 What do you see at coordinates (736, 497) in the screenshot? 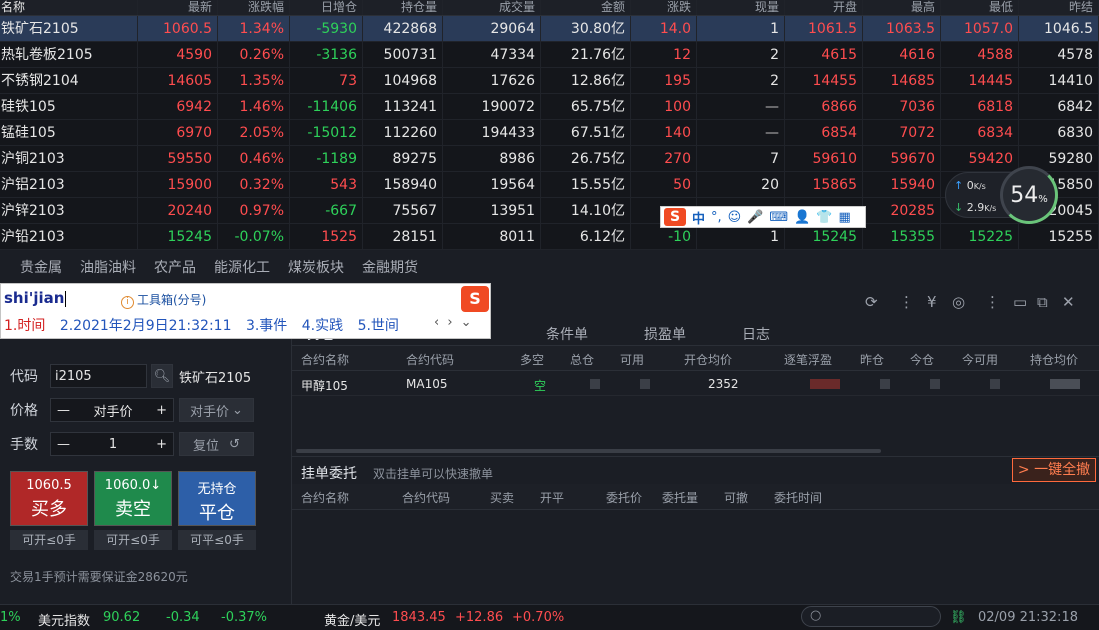
I see `col-cancelable: 可撤` at bounding box center [736, 497].